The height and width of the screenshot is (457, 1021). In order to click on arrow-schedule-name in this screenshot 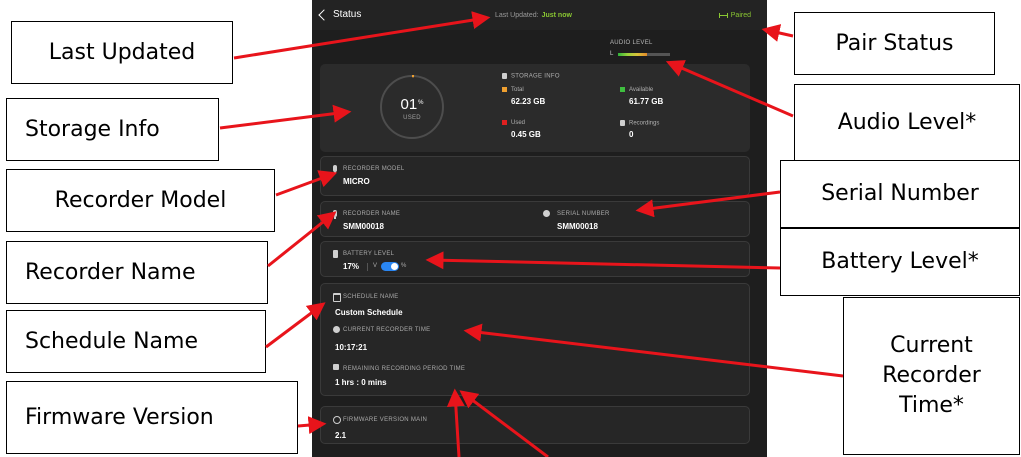, I will do `click(295, 325)`.